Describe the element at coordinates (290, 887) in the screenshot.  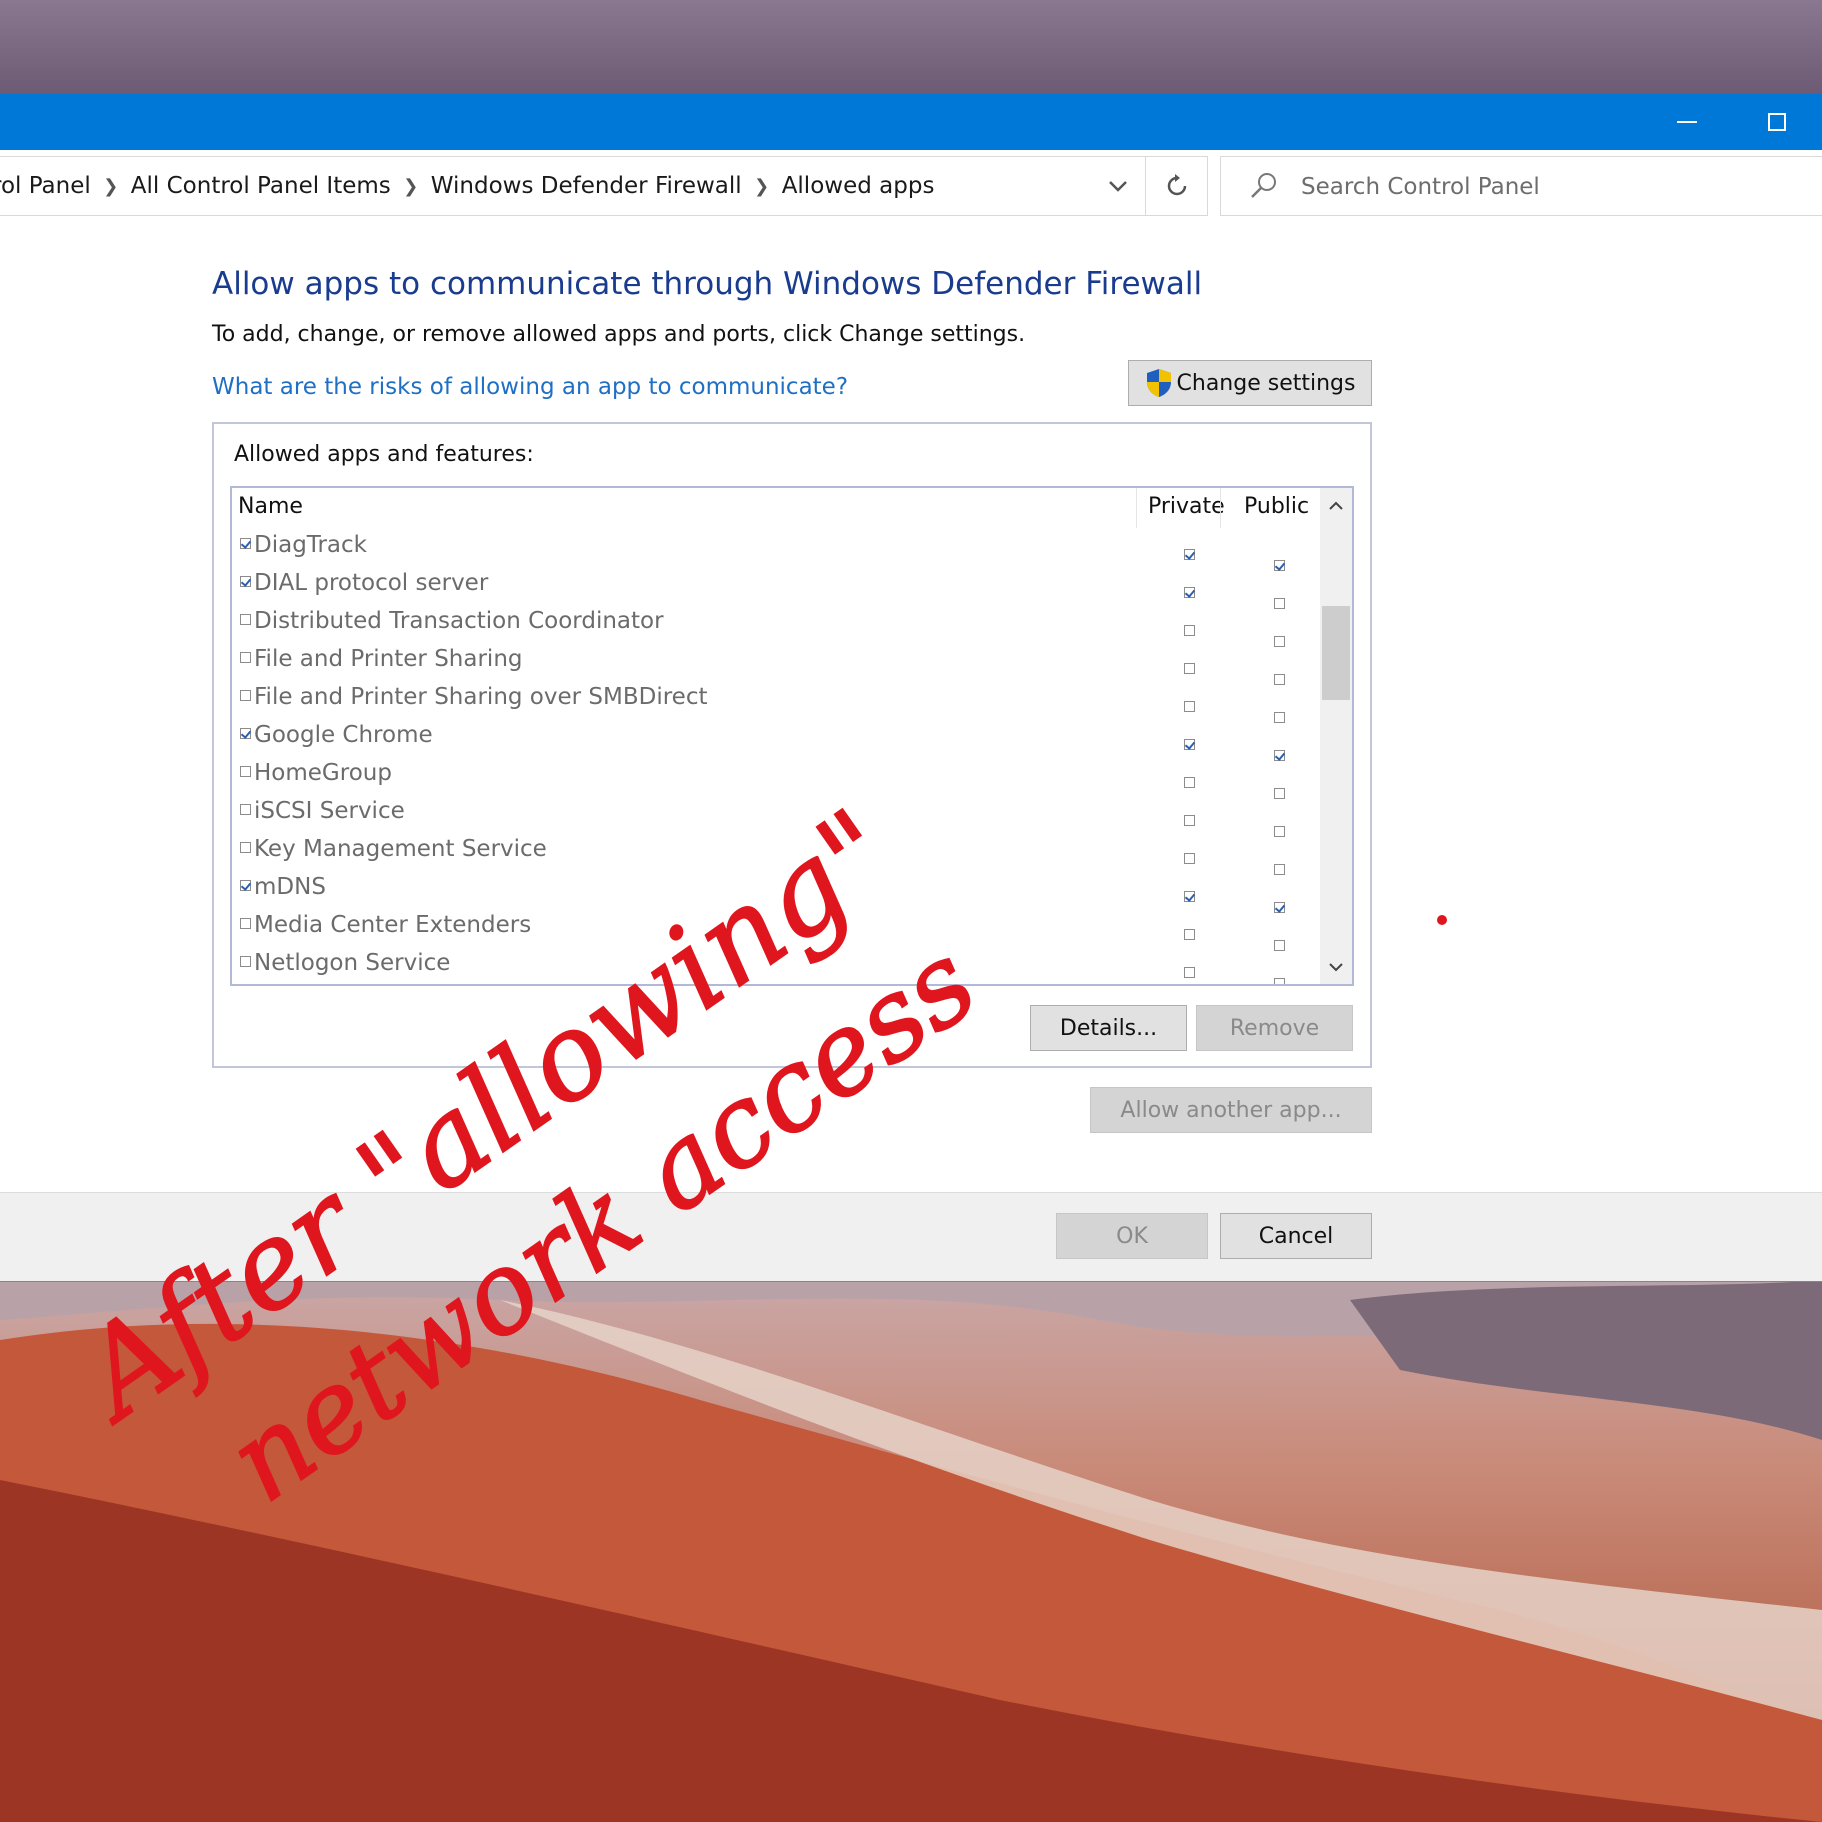
I see `app-name: mDNS` at that location.